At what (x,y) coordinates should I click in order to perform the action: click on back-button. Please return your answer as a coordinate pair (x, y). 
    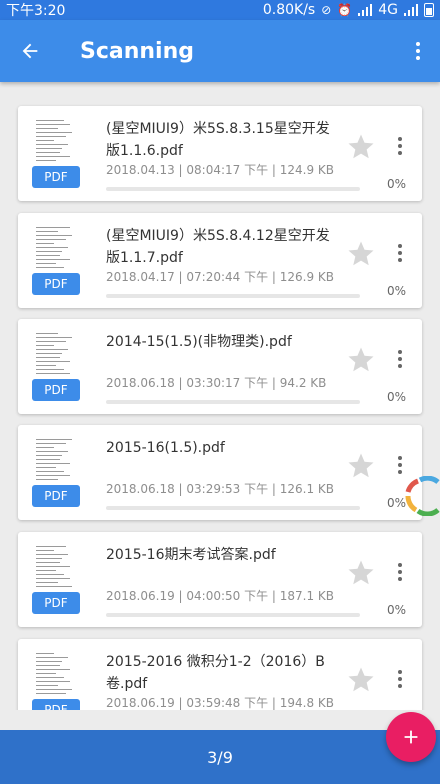
    Looking at the image, I should click on (30, 51).